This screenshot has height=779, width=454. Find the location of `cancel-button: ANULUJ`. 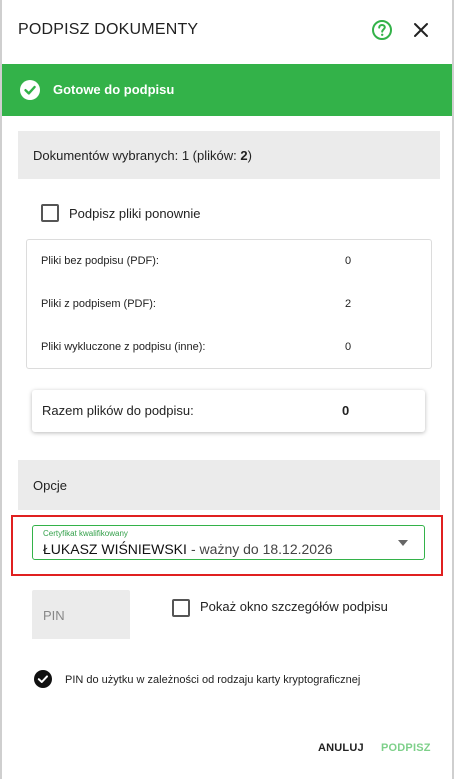

cancel-button: ANULUJ is located at coordinates (341, 748).